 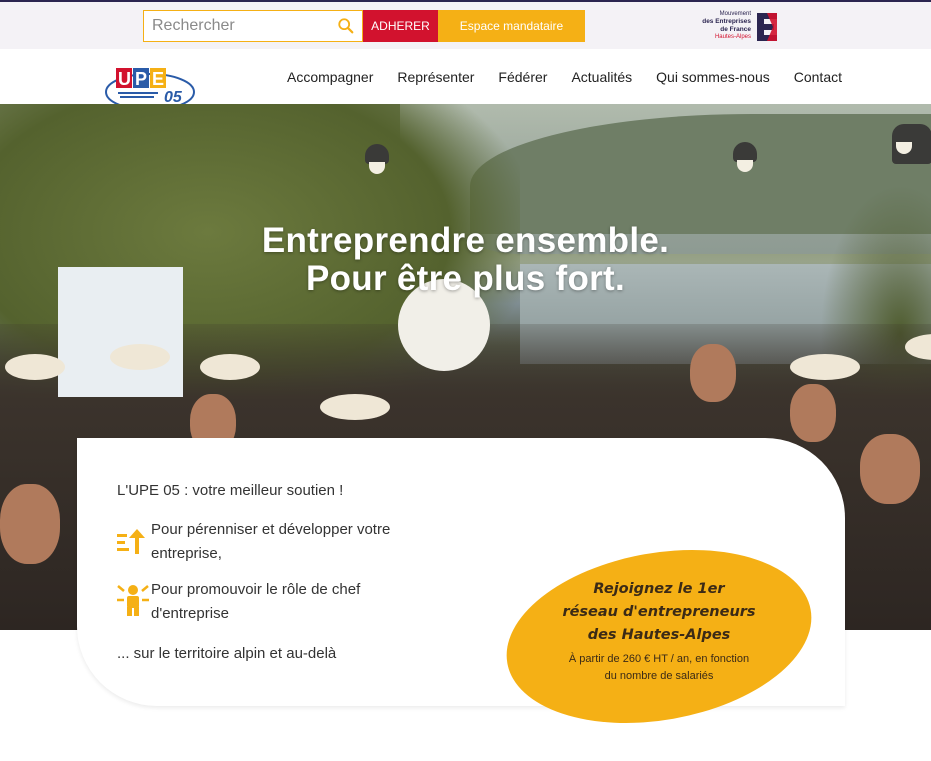 I want to click on medef-e-icon, so click(x=767, y=27).